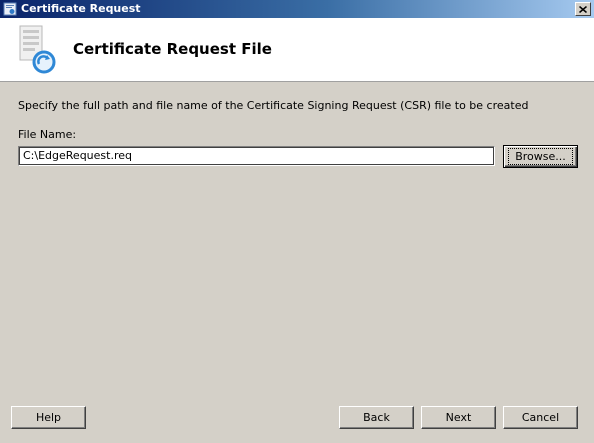 The image size is (594, 443). What do you see at coordinates (47, 134) in the screenshot?
I see `file-name-label: File Name:` at bounding box center [47, 134].